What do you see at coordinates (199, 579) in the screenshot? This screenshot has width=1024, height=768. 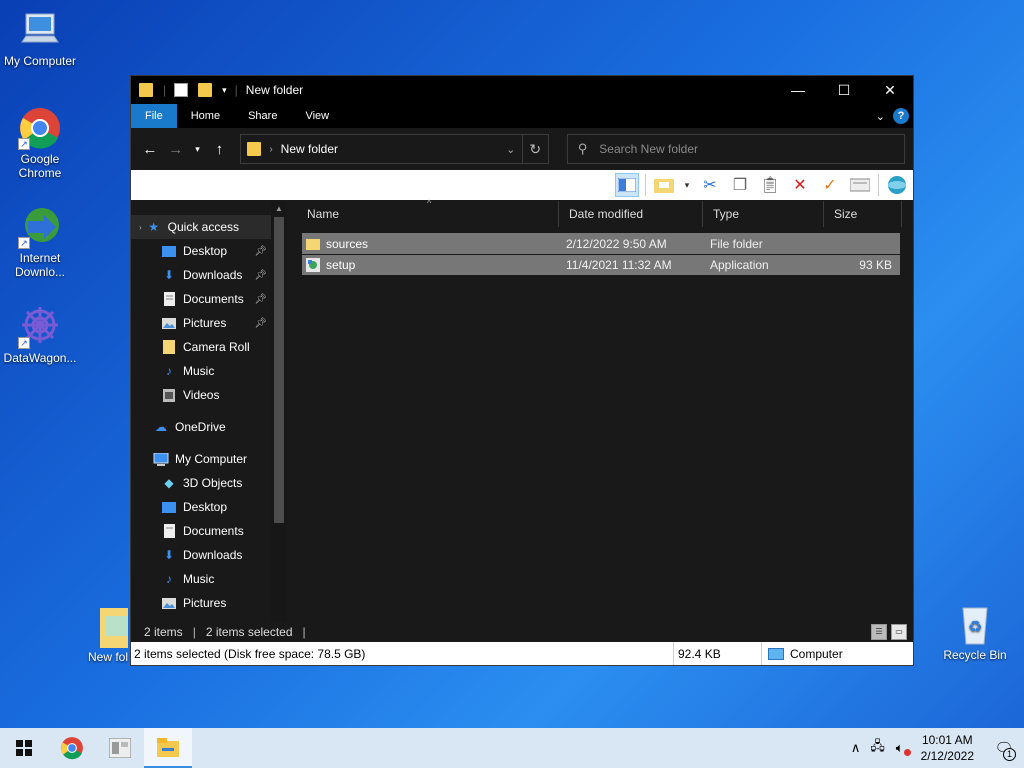 I see `nav-label: Music` at bounding box center [199, 579].